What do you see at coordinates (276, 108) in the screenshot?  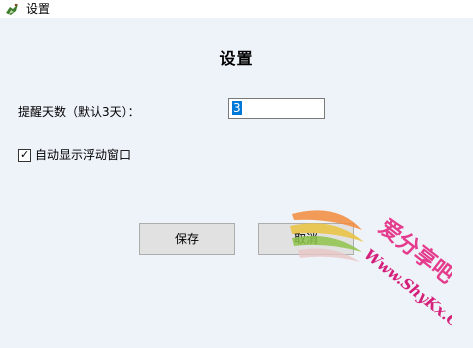 I see `remind-days-input: 3` at bounding box center [276, 108].